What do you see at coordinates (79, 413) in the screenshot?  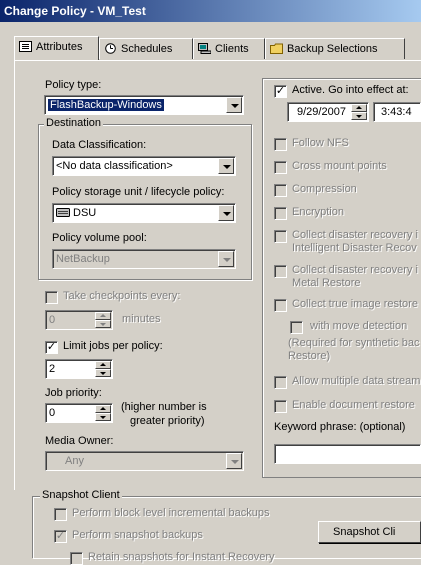 I see `job-priority-input: 0` at bounding box center [79, 413].